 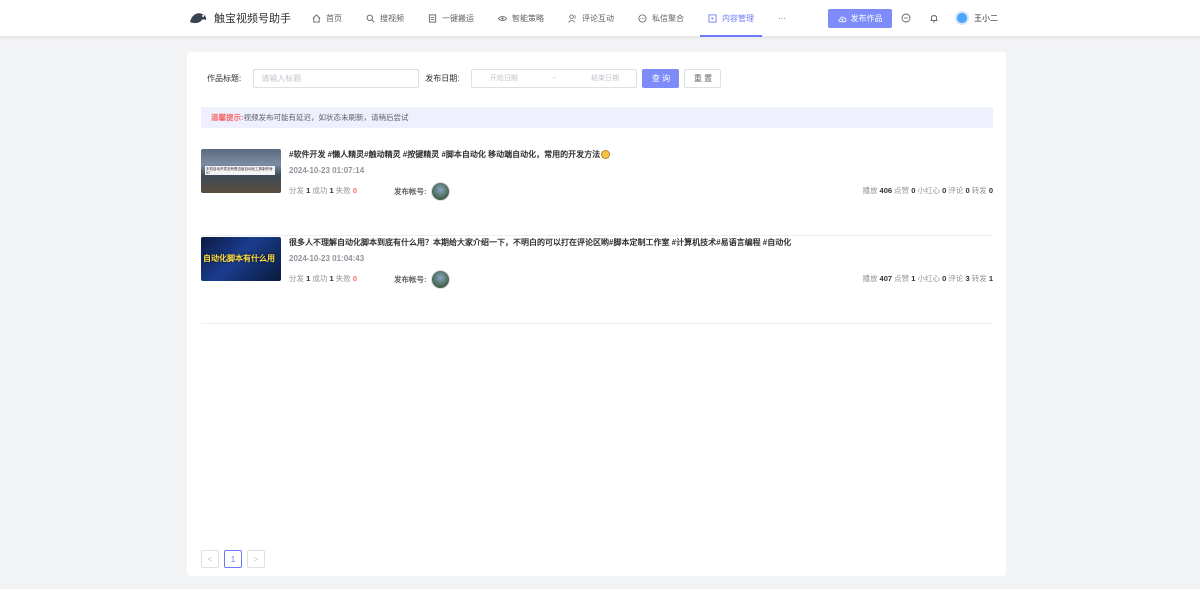 I want to click on nav-content-management: 内容管理, so click(x=731, y=18).